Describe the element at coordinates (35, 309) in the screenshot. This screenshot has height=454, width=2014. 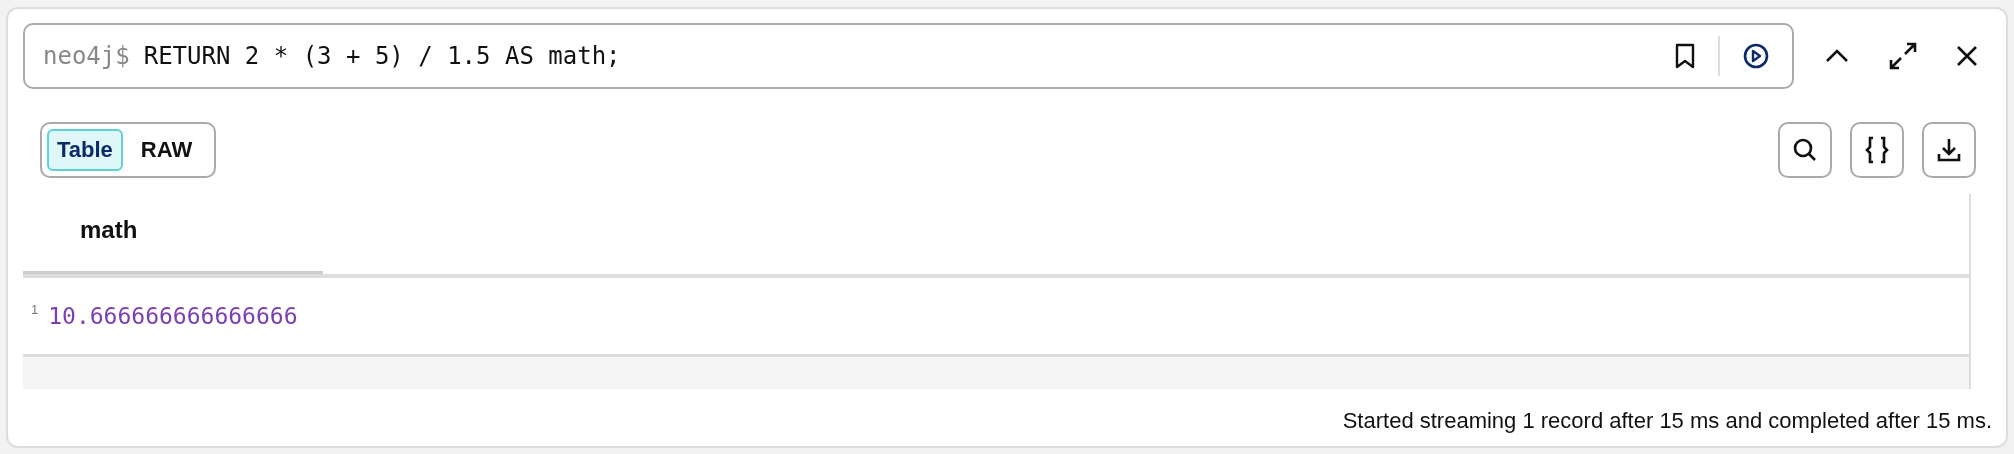
I see `row-number: 1` at that location.